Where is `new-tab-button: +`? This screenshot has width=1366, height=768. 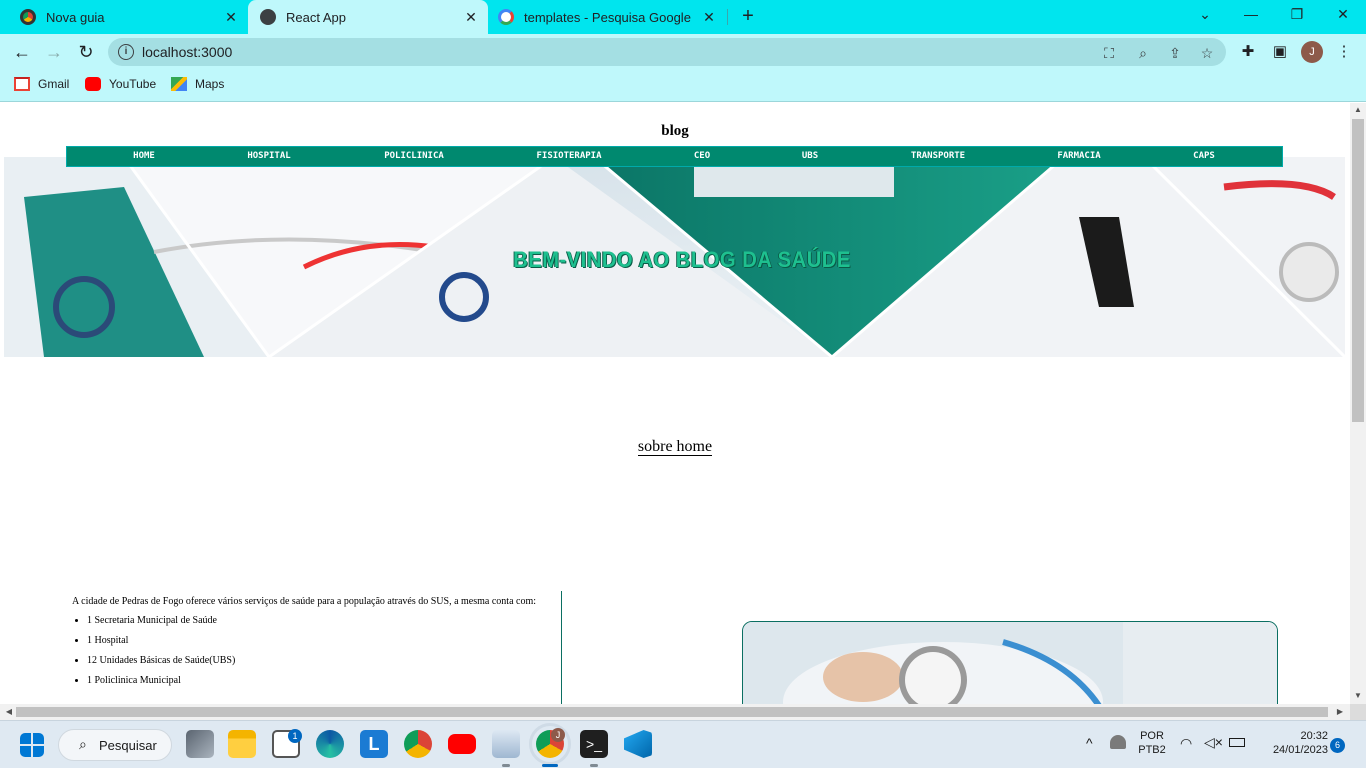
new-tab-button: + is located at coordinates (748, 17).